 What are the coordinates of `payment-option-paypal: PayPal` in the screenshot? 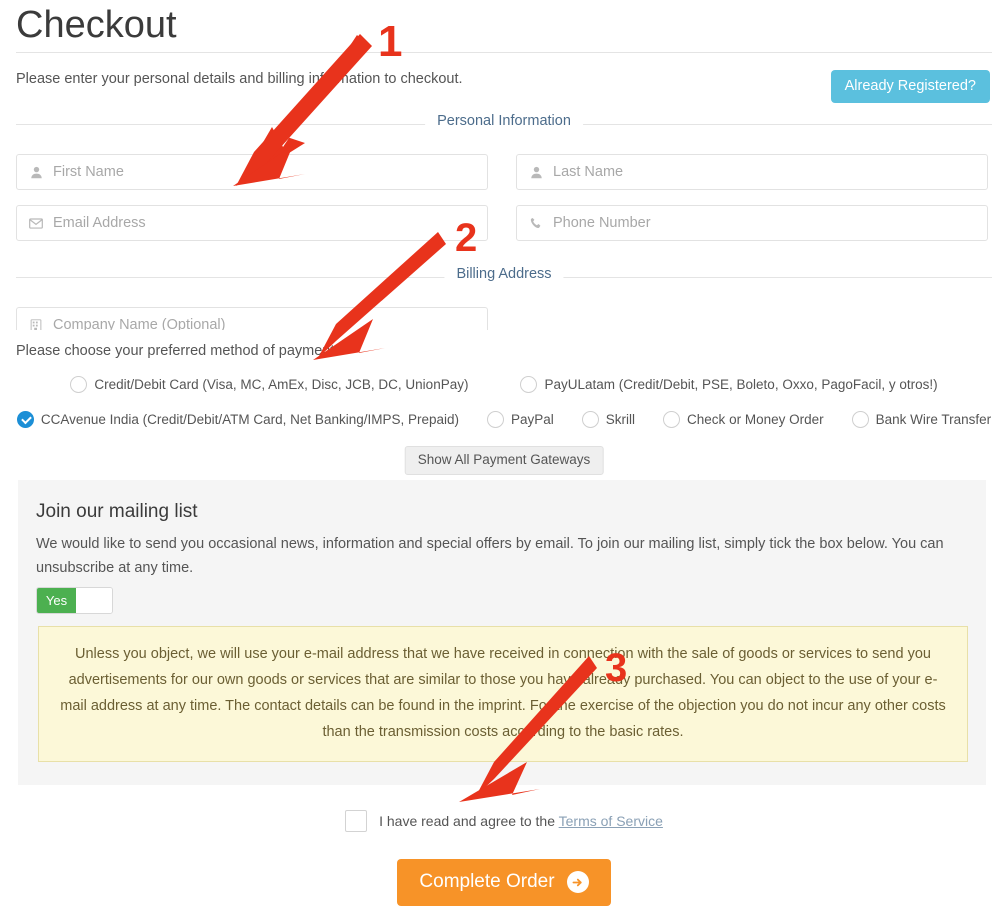 It's located at (520, 419).